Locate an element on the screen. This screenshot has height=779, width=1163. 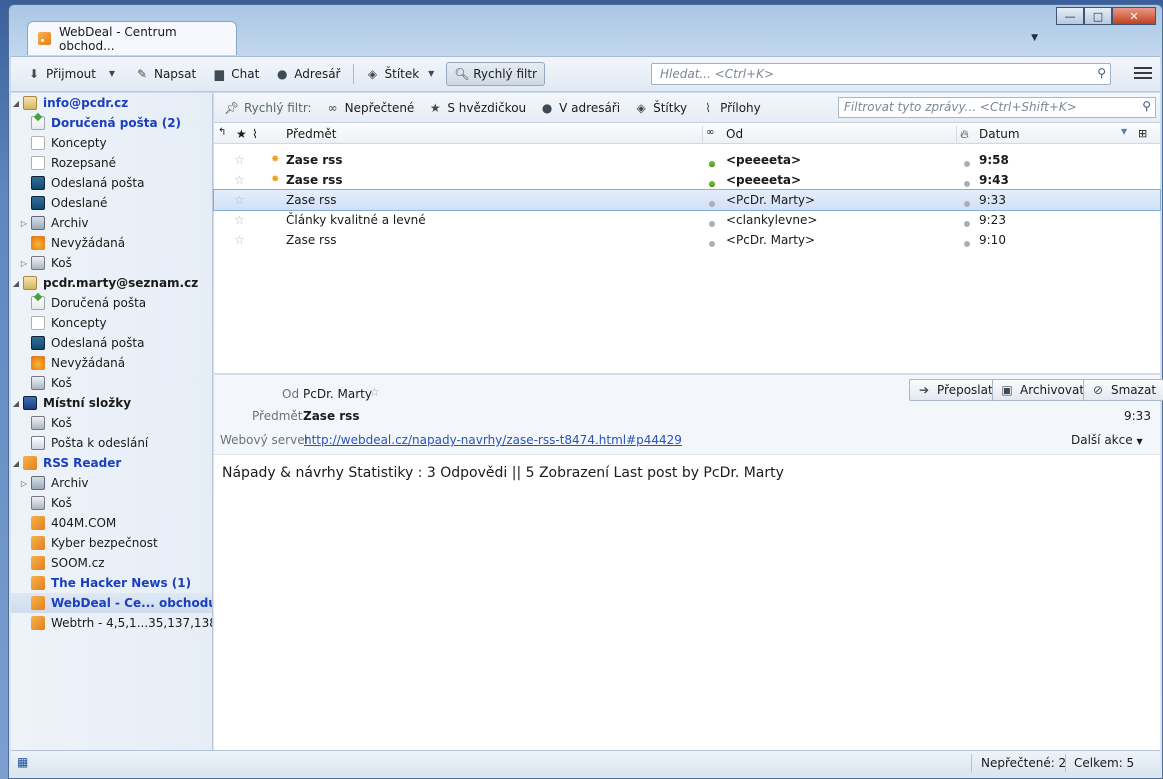
thread-column-icon: ↰ is located at coordinates (222, 132).